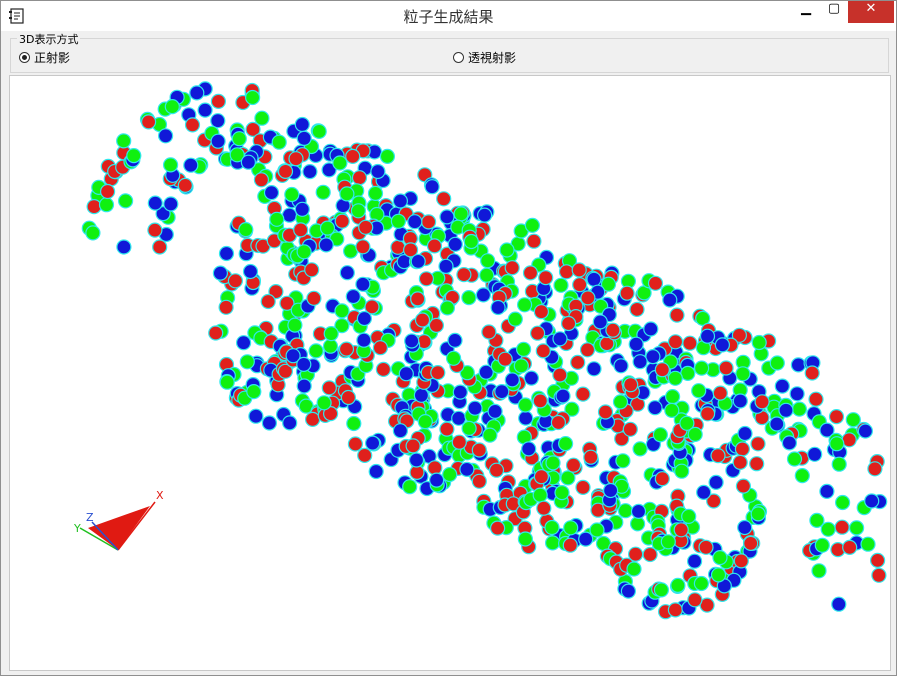  I want to click on maximize-button: ▢, so click(834, 12).